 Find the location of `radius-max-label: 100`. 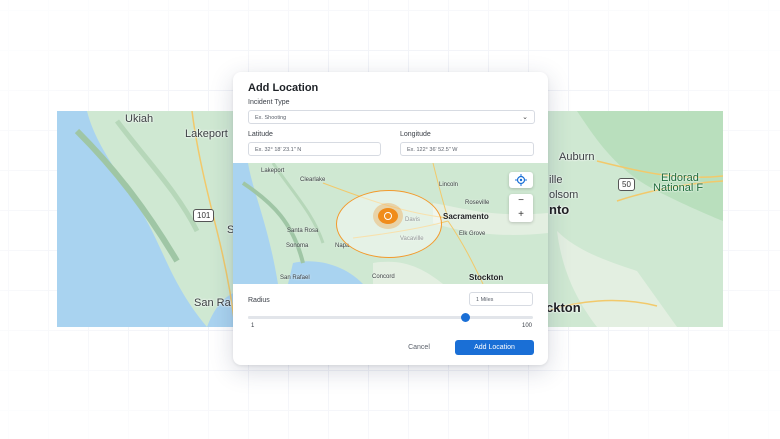

radius-max-label: 100 is located at coordinates (527, 326).